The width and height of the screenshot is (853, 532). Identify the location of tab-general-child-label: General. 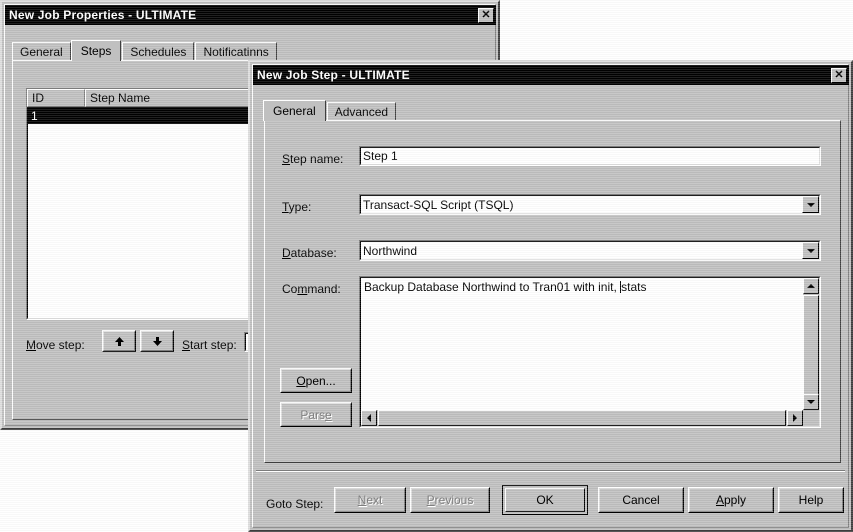
(294, 111).